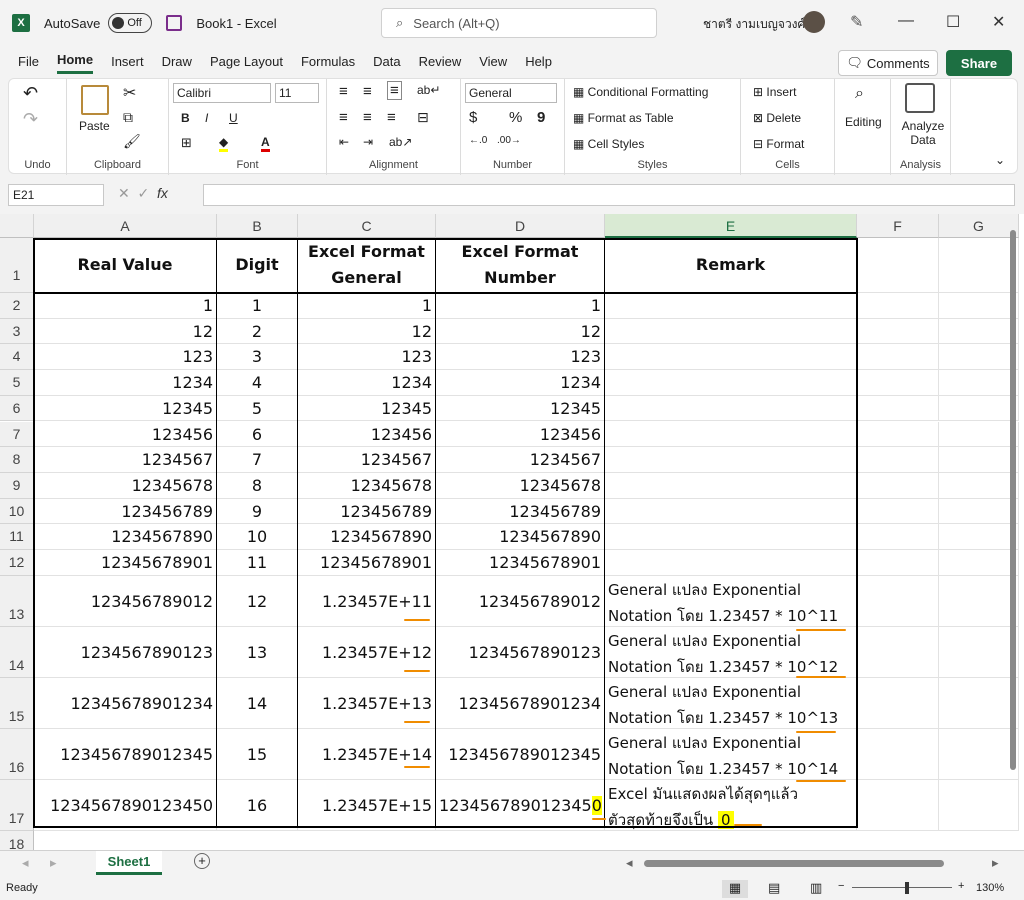 Image resolution: width=1024 pixels, height=900 pixels. I want to click on cell-d: 123456789012, so click(520, 601).